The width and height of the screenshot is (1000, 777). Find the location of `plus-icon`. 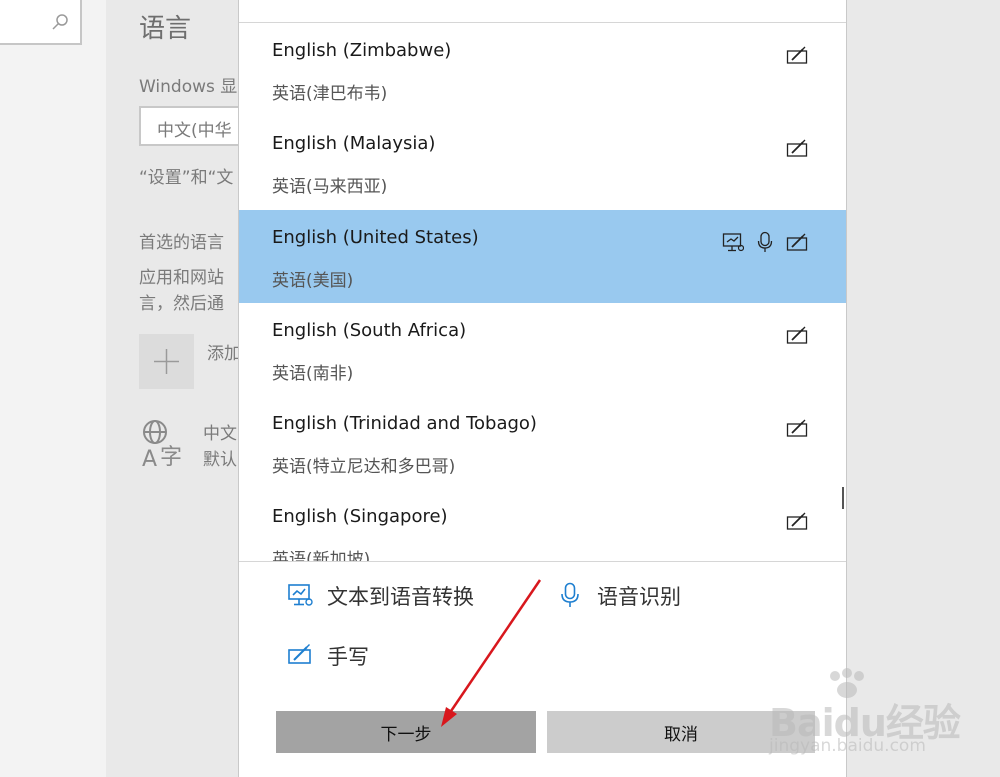

plus-icon is located at coordinates (166, 361).